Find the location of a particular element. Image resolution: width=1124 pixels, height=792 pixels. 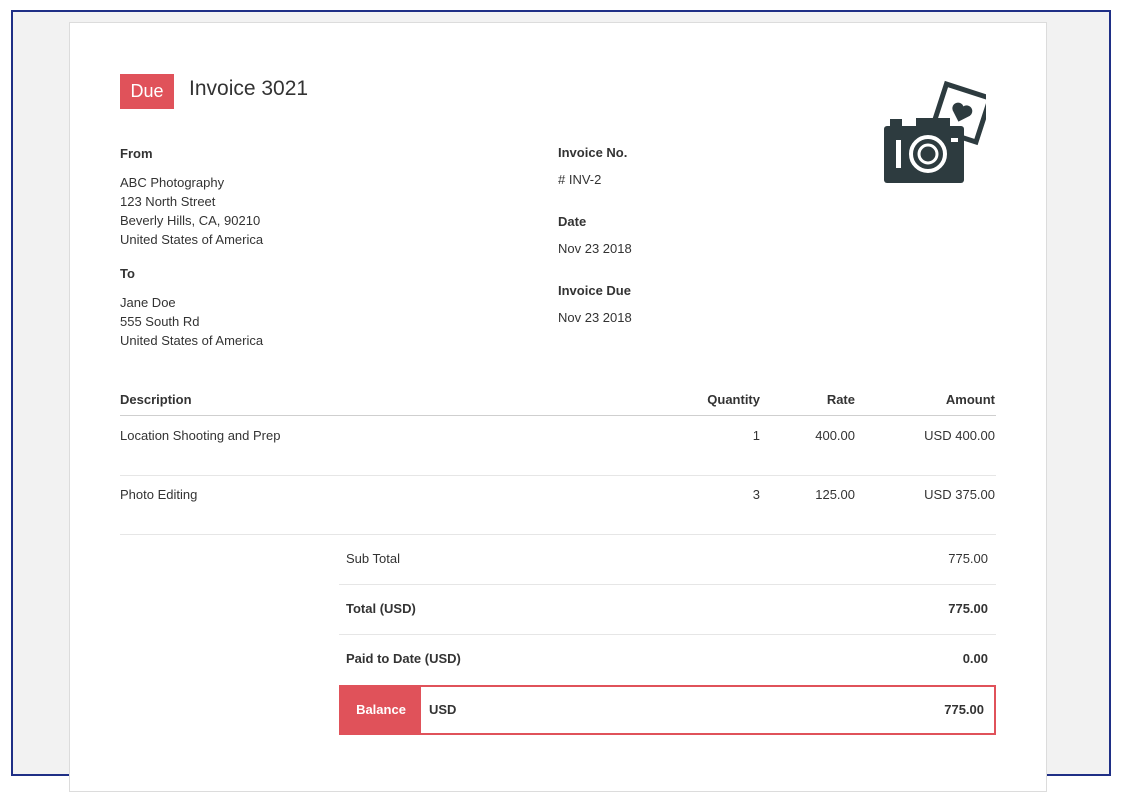

invoice-title: Invoice 3021 is located at coordinates (249, 88).